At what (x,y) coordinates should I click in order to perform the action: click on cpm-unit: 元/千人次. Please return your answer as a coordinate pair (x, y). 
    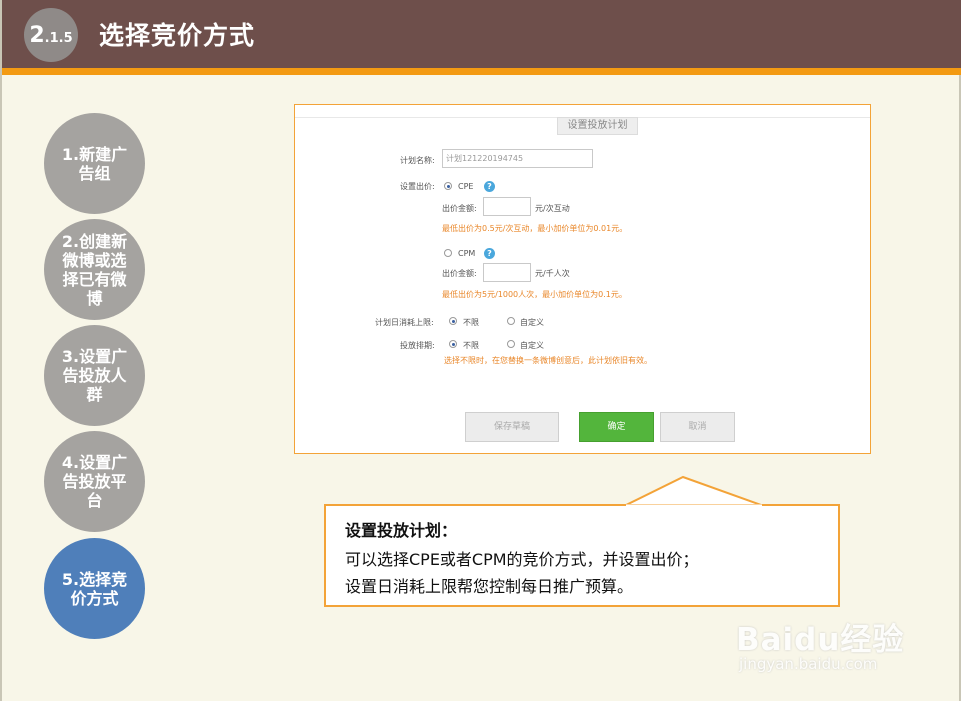
    Looking at the image, I should click on (552, 273).